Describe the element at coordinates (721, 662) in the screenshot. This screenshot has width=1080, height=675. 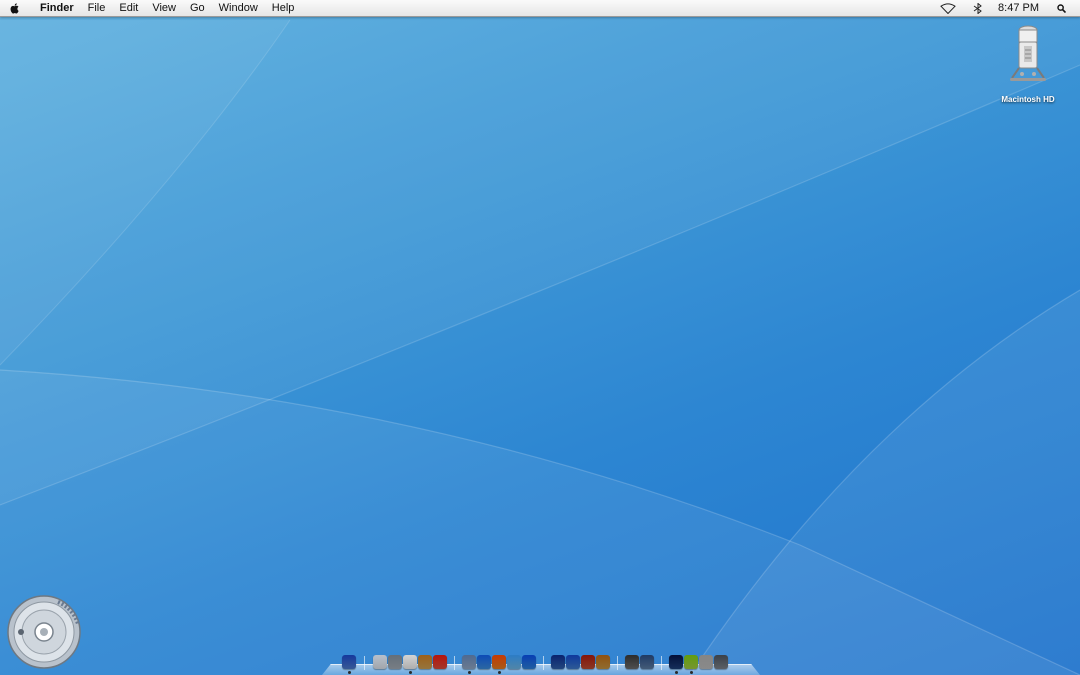
I see `trash-icon` at that location.